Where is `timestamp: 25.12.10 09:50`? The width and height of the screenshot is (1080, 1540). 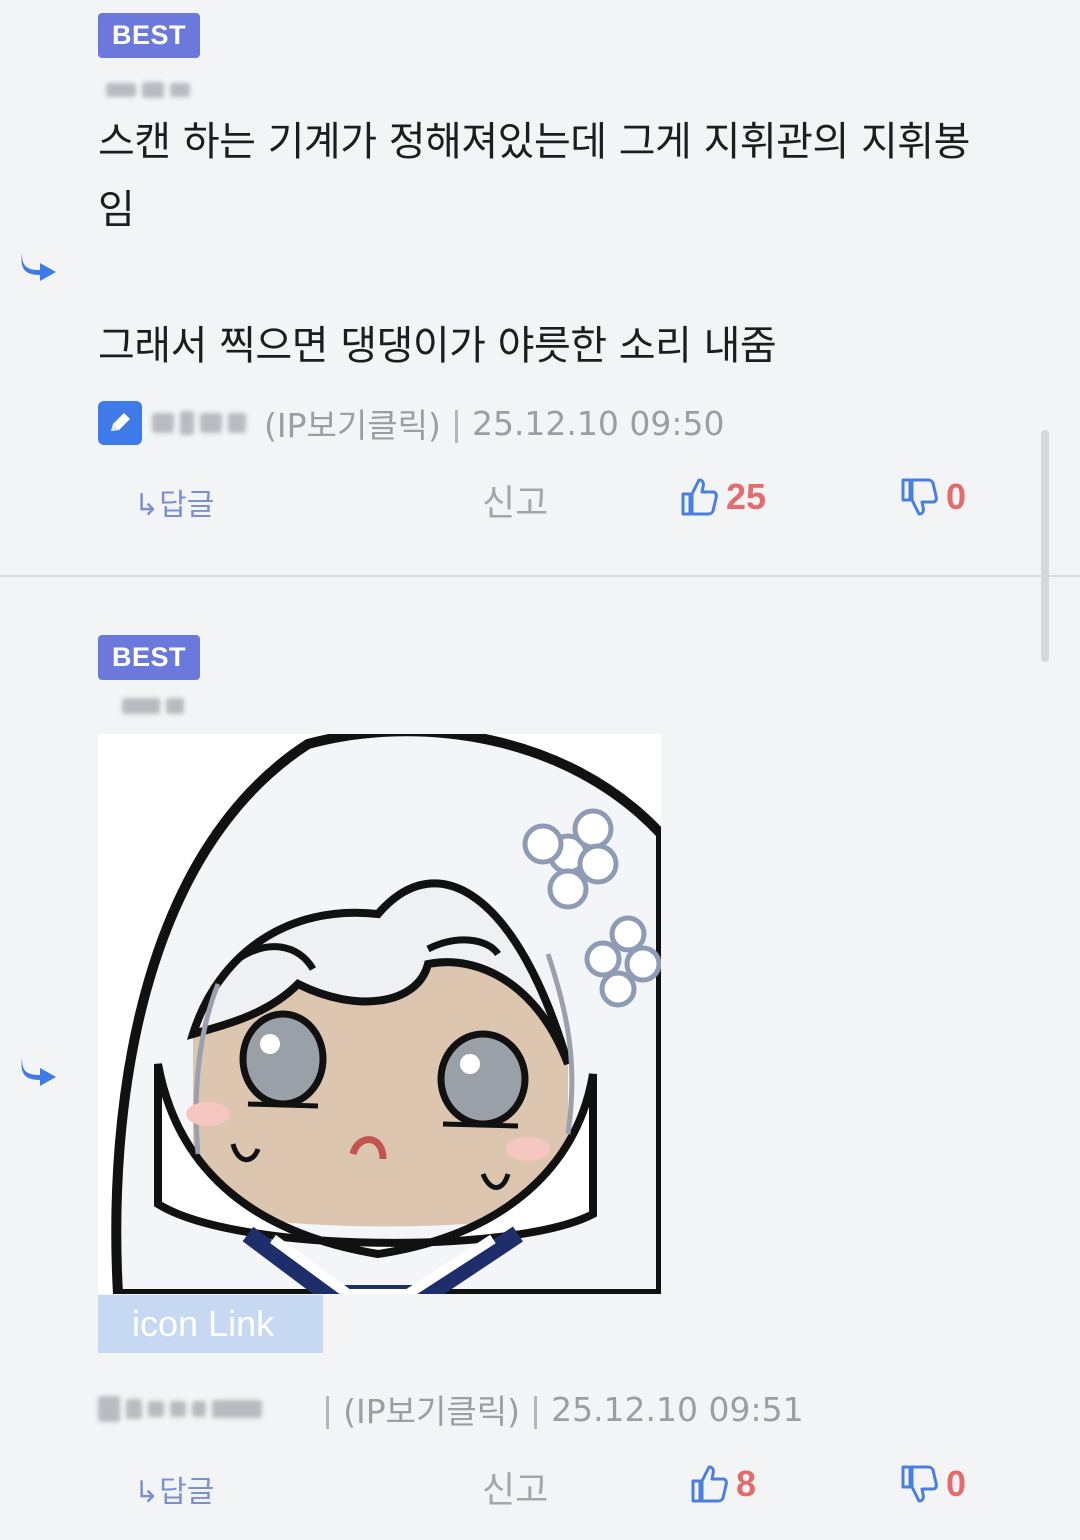
timestamp: 25.12.10 09:50 is located at coordinates (598, 423).